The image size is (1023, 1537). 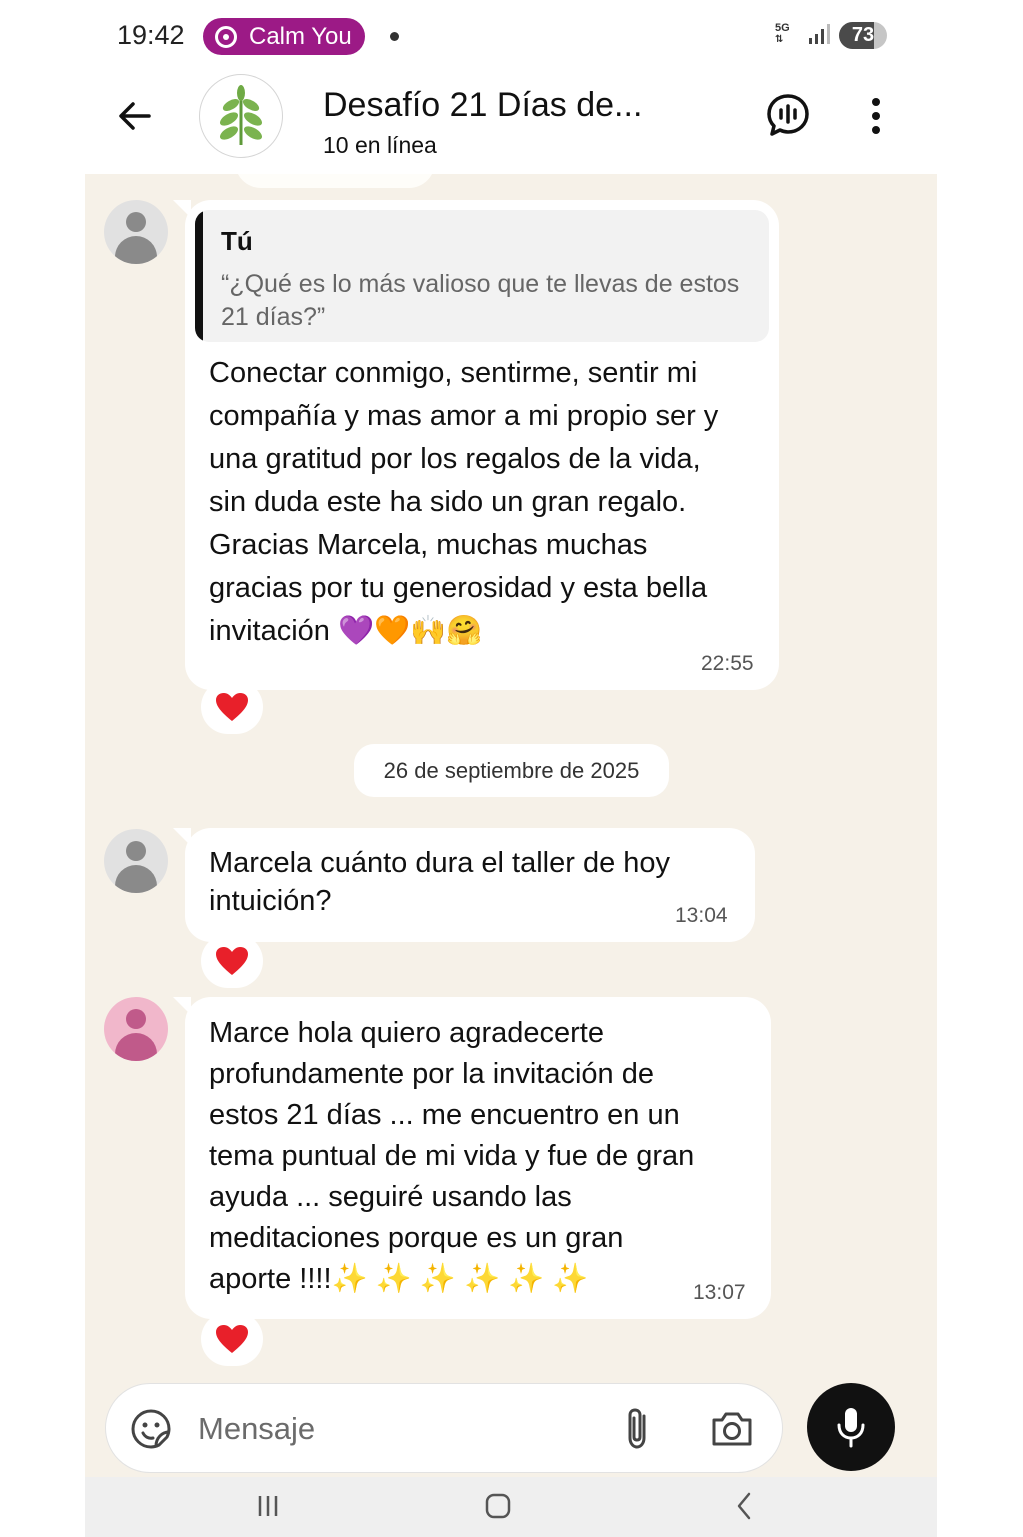 I want to click on voice-chat-icon, so click(x=788, y=115).